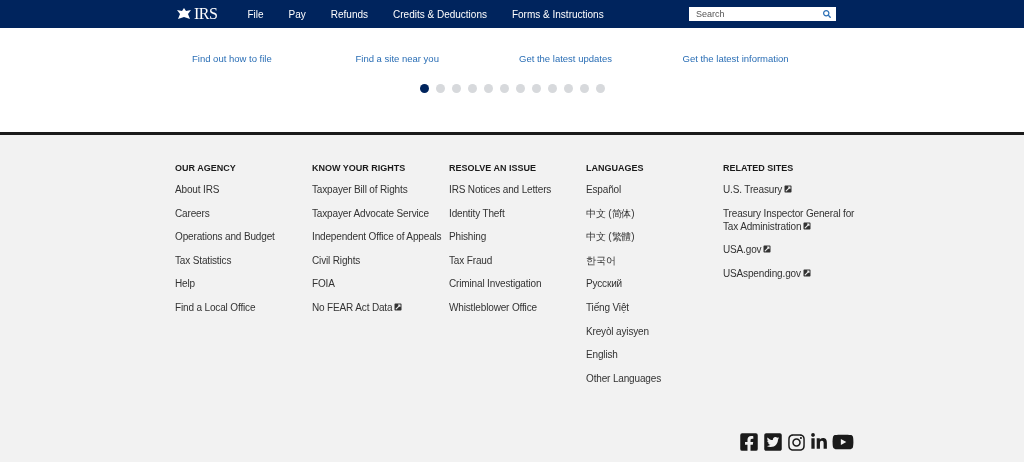 Image resolution: width=1024 pixels, height=462 pixels. I want to click on footer-link: About IRS, so click(243, 189).